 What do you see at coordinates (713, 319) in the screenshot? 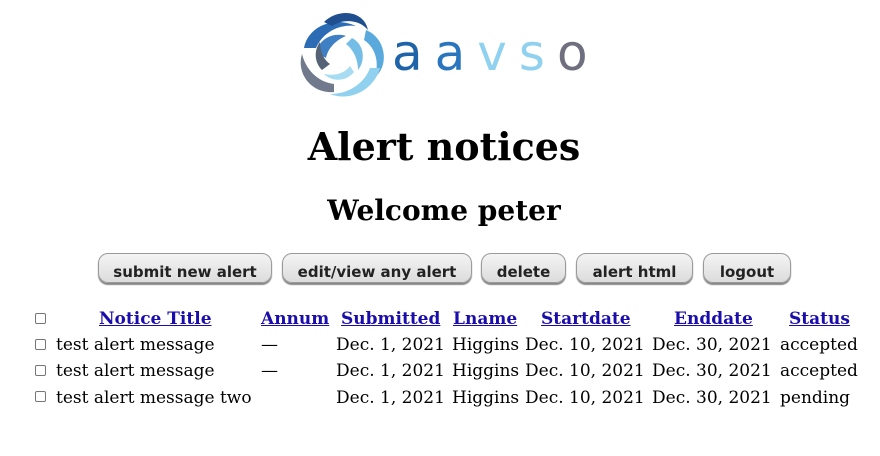
I see `header-enddate: Enddate` at bounding box center [713, 319].